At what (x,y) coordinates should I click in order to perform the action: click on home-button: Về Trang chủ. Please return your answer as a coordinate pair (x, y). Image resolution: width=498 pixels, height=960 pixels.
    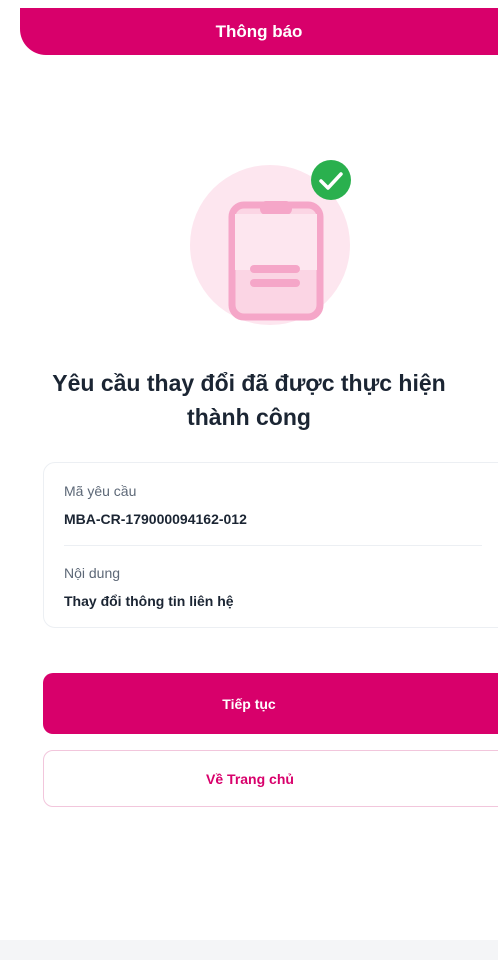
    Looking at the image, I should click on (270, 778).